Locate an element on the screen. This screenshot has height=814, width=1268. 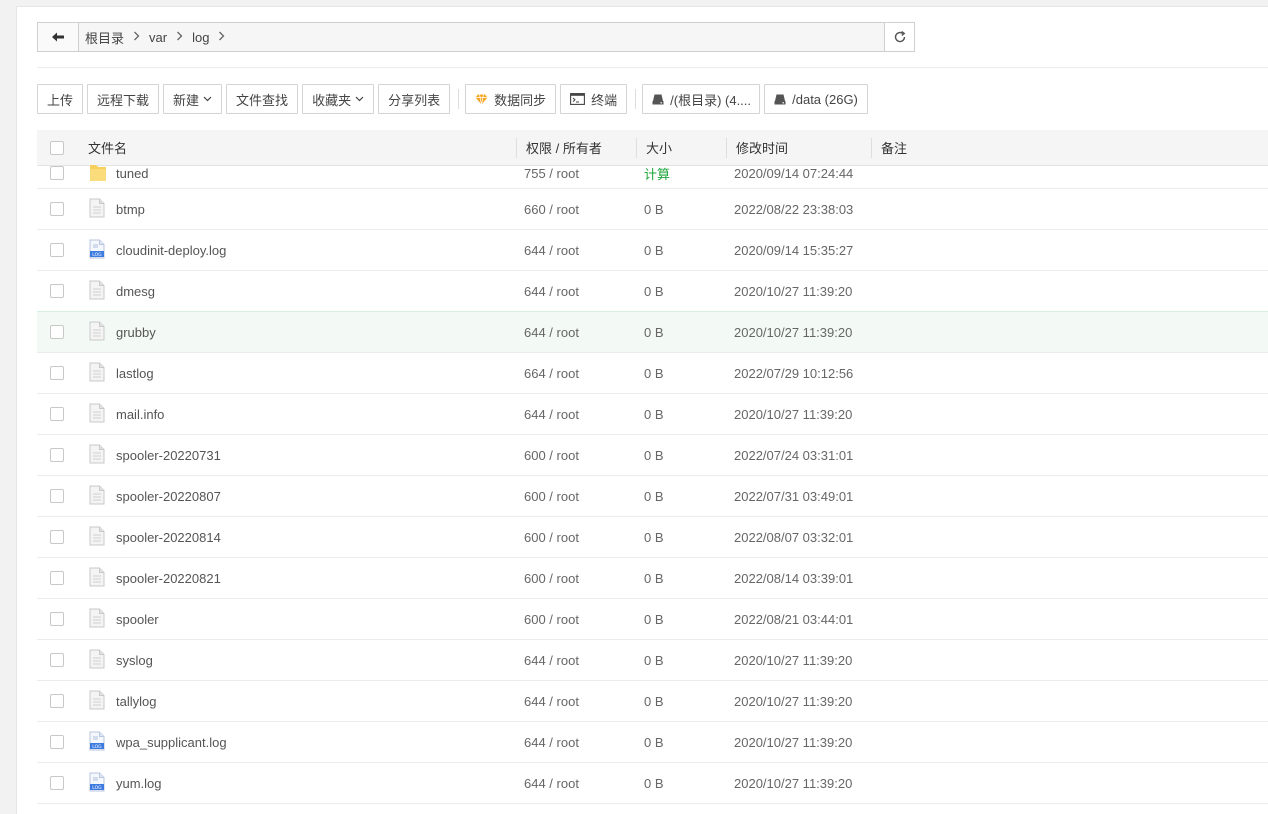
file-name: spooler is located at coordinates (137, 619).